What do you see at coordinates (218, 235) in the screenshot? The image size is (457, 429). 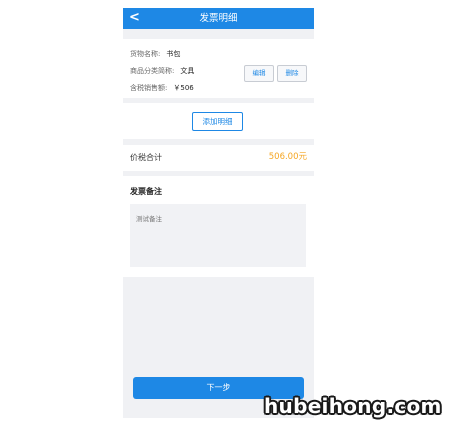 I see `remark-input` at bounding box center [218, 235].